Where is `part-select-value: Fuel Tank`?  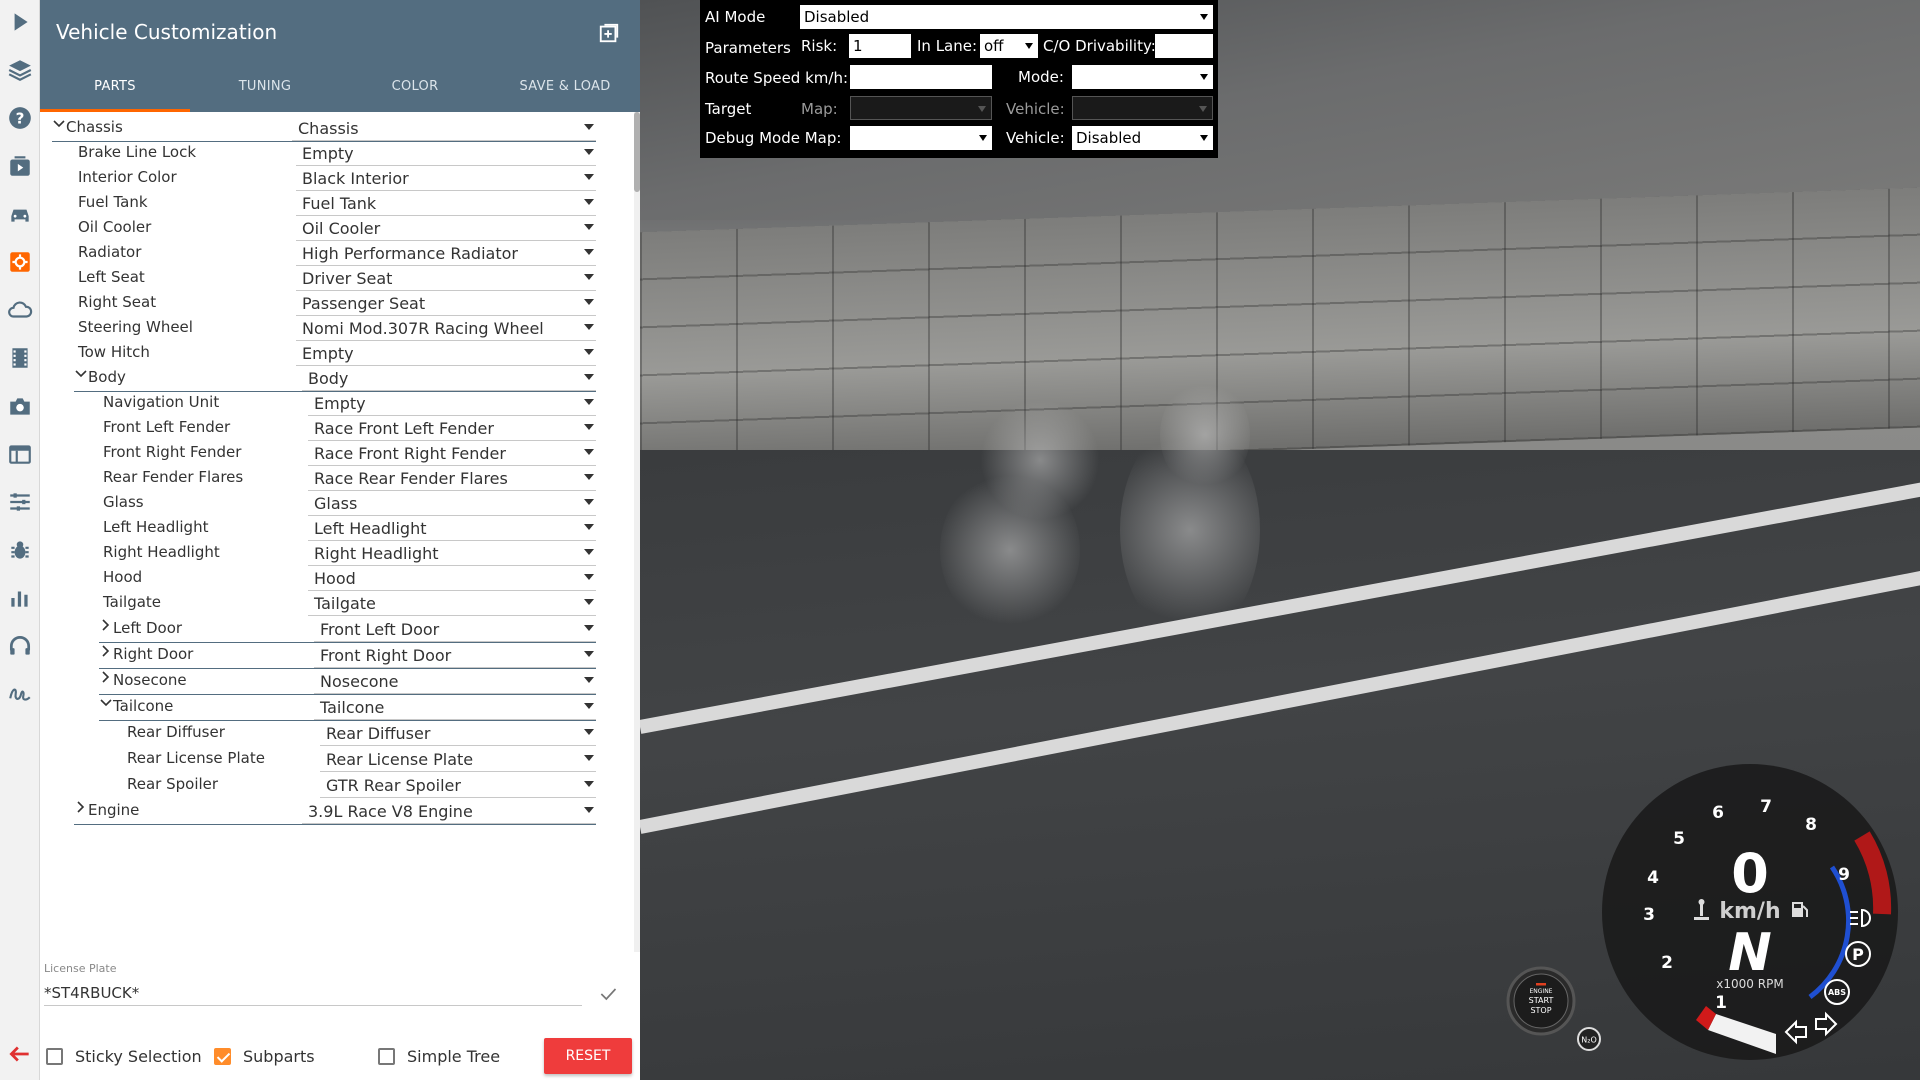
part-select-value: Fuel Tank is located at coordinates (339, 203).